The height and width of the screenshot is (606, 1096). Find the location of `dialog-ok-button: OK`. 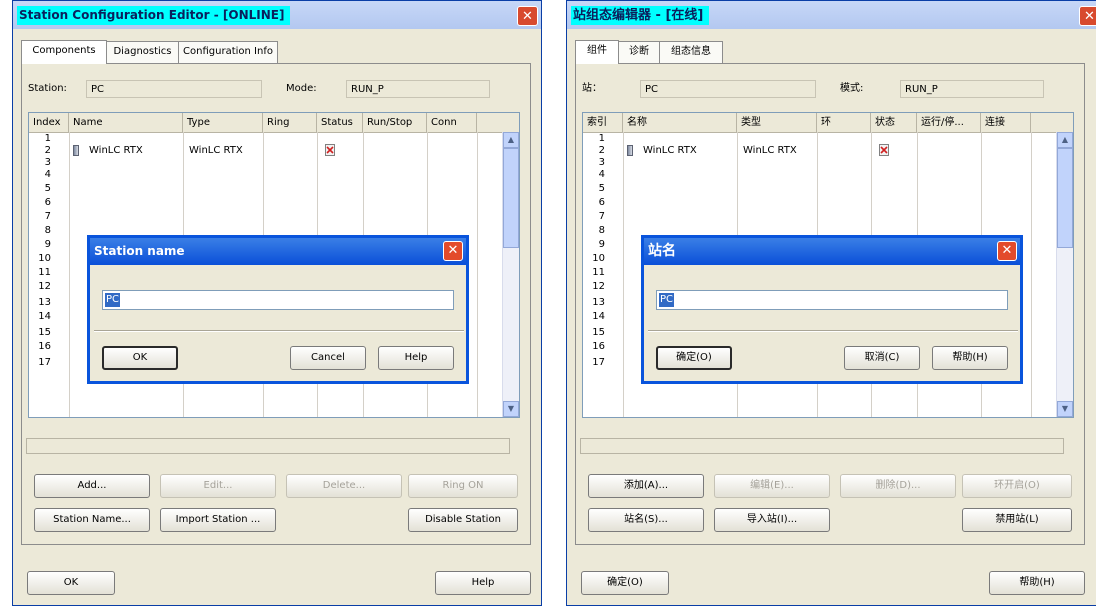

dialog-ok-button: OK is located at coordinates (140, 358).